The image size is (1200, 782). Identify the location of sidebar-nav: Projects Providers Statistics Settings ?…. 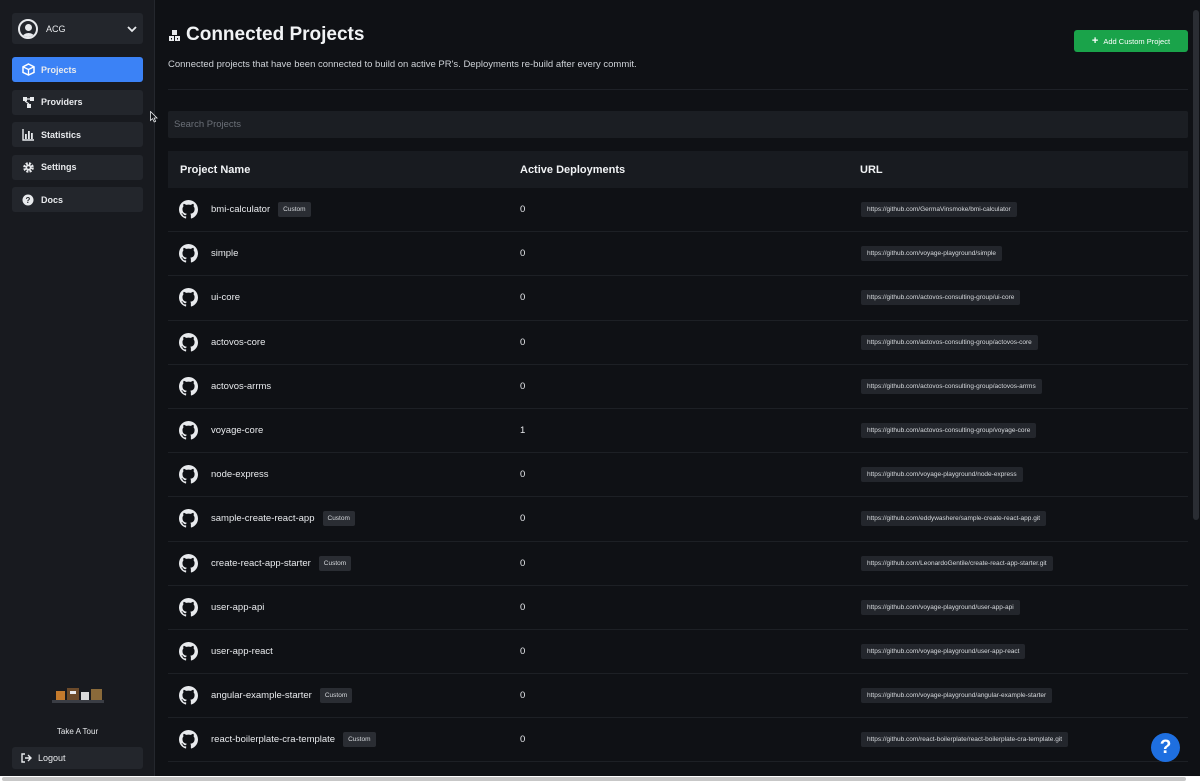
(77, 138).